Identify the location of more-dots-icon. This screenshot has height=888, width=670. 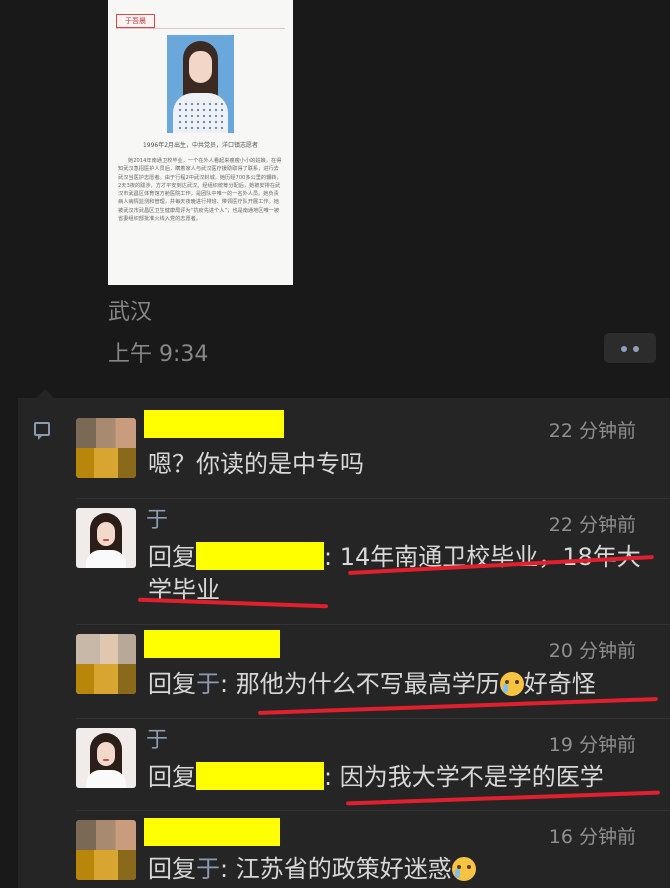
(624, 349).